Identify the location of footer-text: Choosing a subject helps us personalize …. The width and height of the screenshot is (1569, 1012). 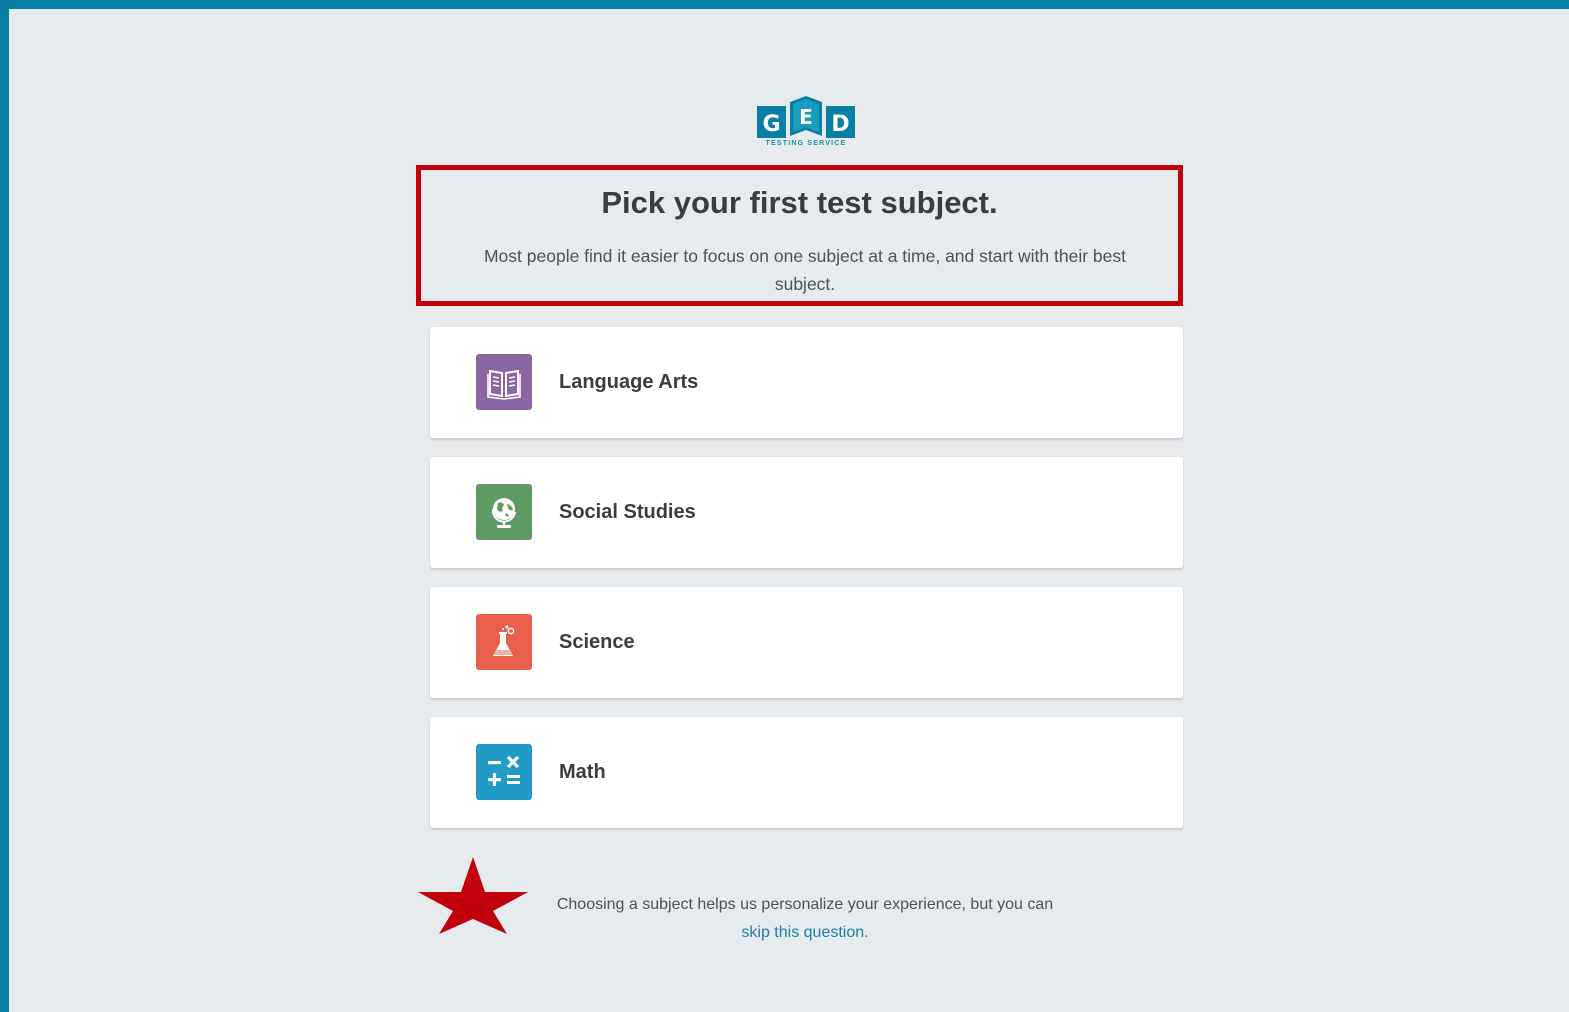
(805, 904).